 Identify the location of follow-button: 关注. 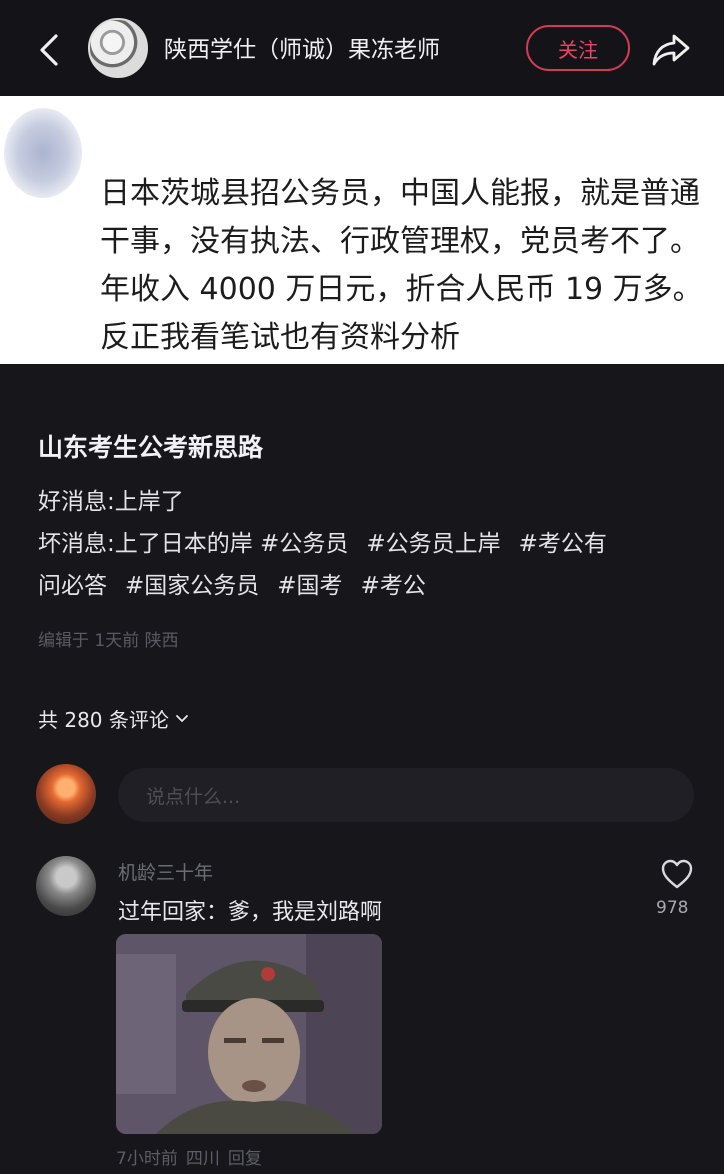
(578, 48).